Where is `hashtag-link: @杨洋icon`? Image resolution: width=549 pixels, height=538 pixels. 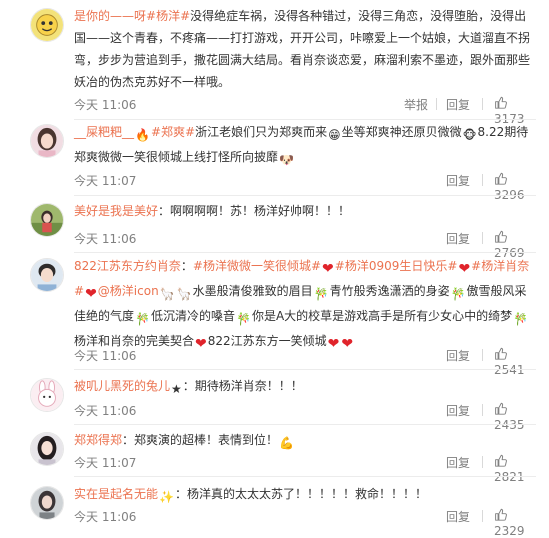 hashtag-link: @杨洋icon is located at coordinates (128, 291).